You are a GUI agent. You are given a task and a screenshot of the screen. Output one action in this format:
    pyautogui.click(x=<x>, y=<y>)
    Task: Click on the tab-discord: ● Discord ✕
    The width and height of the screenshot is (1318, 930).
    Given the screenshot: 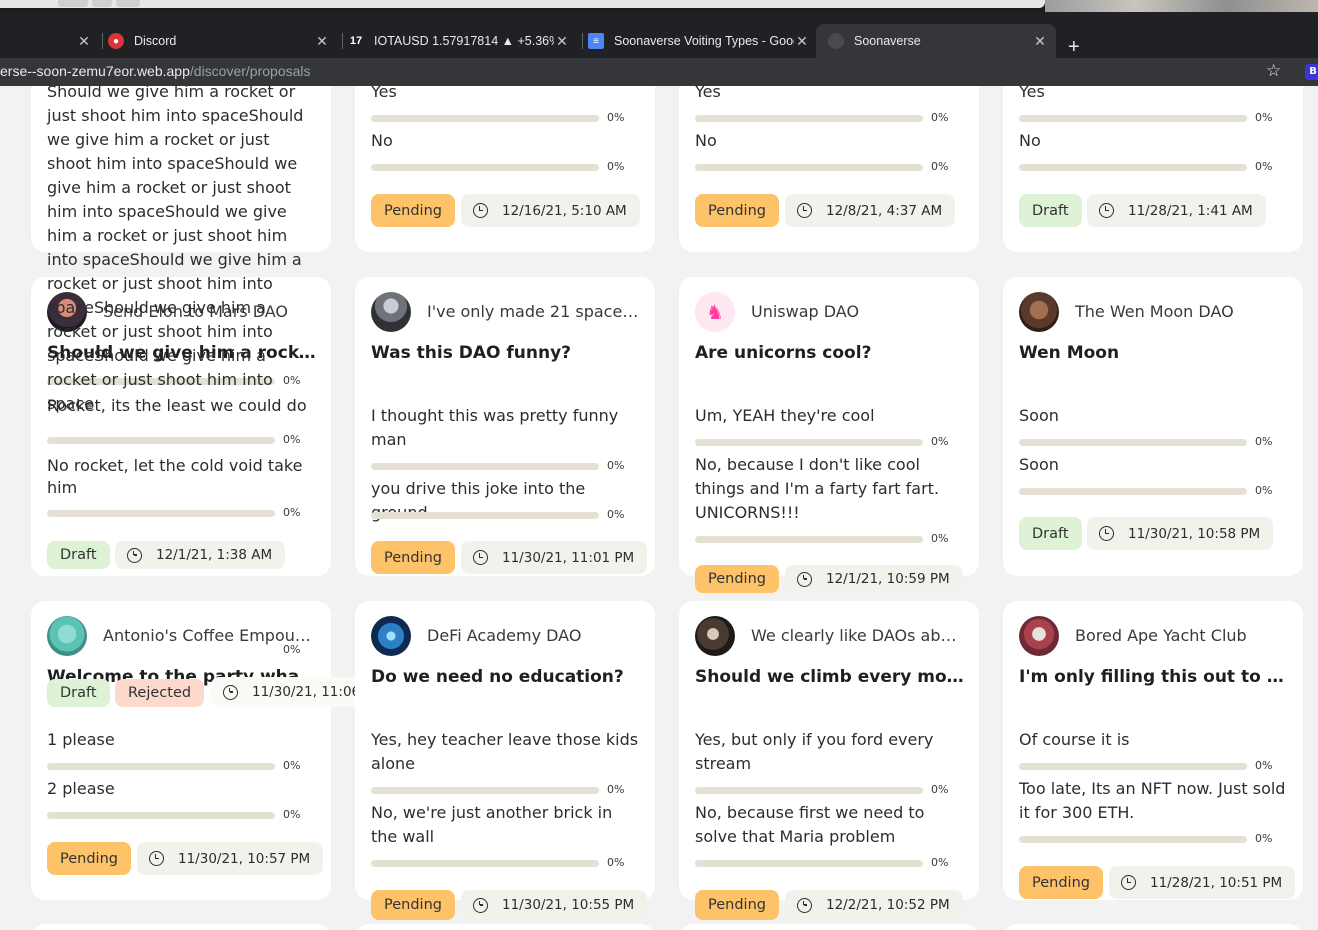 What is the action you would take?
    pyautogui.click(x=216, y=41)
    